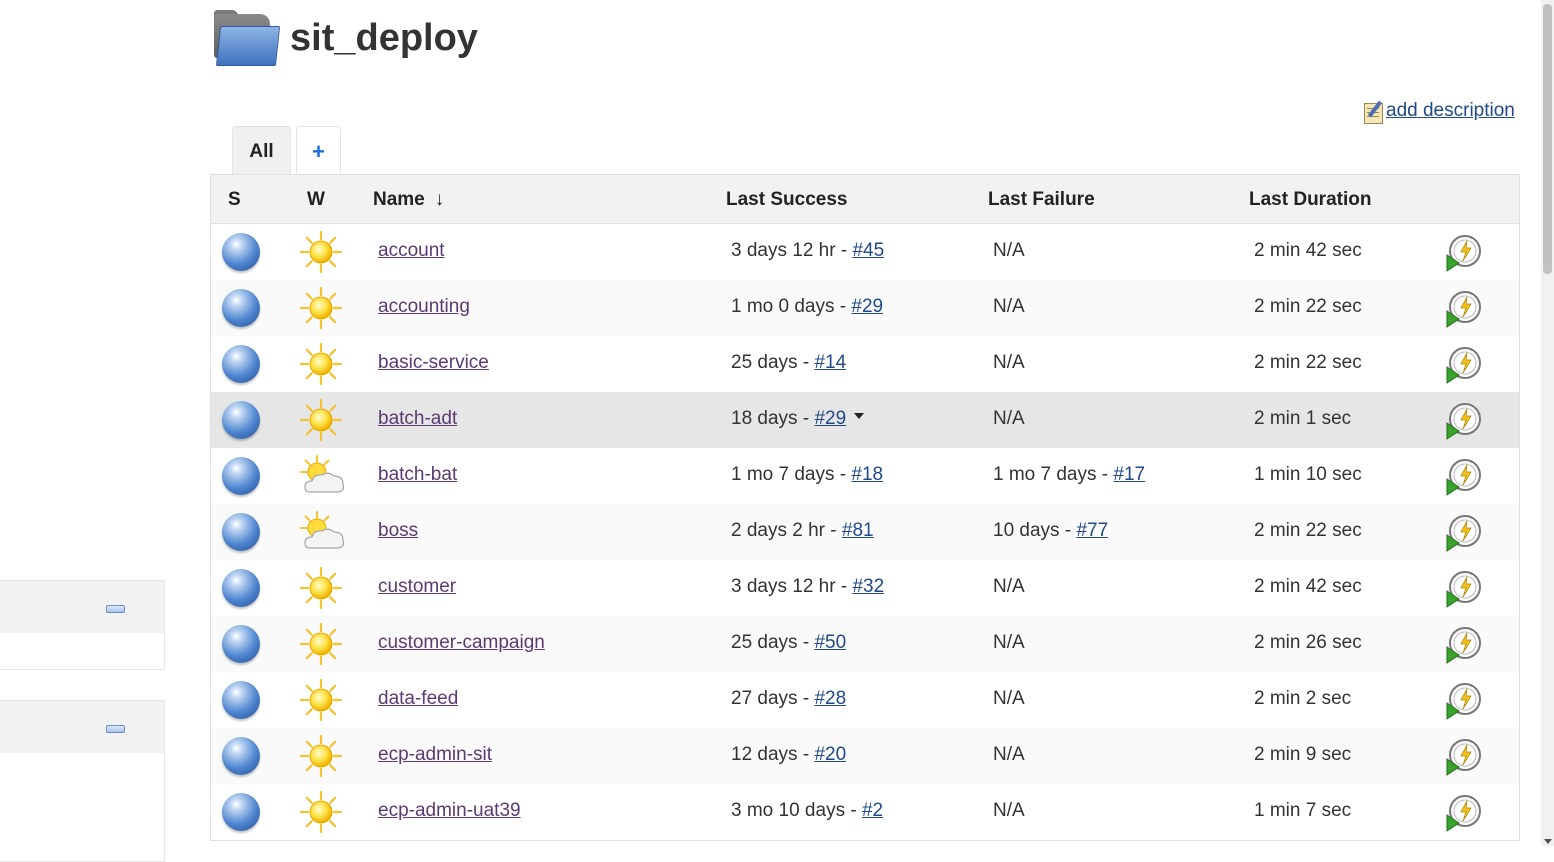 The image size is (1554, 862). I want to click on job-name-link: batch-bat, so click(417, 474).